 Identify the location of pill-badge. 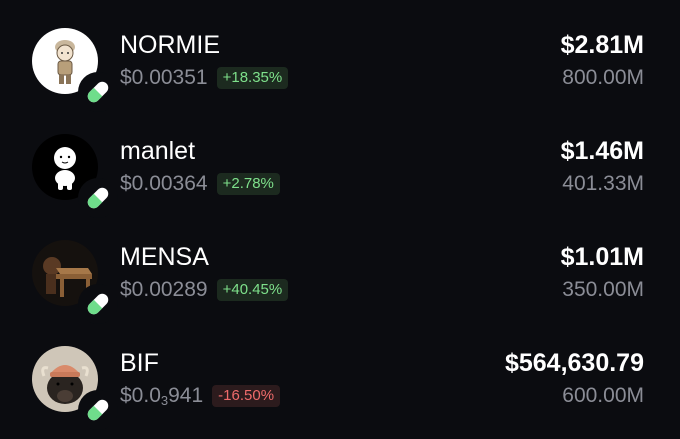
(98, 410).